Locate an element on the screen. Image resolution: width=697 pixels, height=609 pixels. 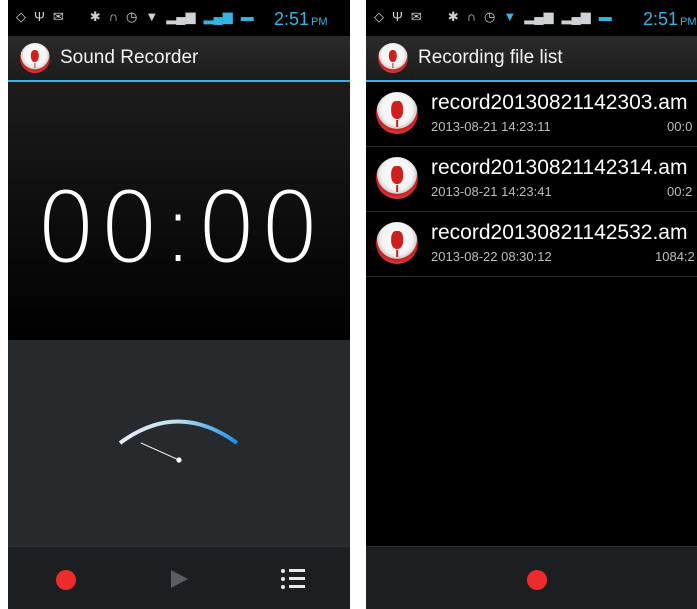
vu-meter-icon is located at coordinates (178, 441).